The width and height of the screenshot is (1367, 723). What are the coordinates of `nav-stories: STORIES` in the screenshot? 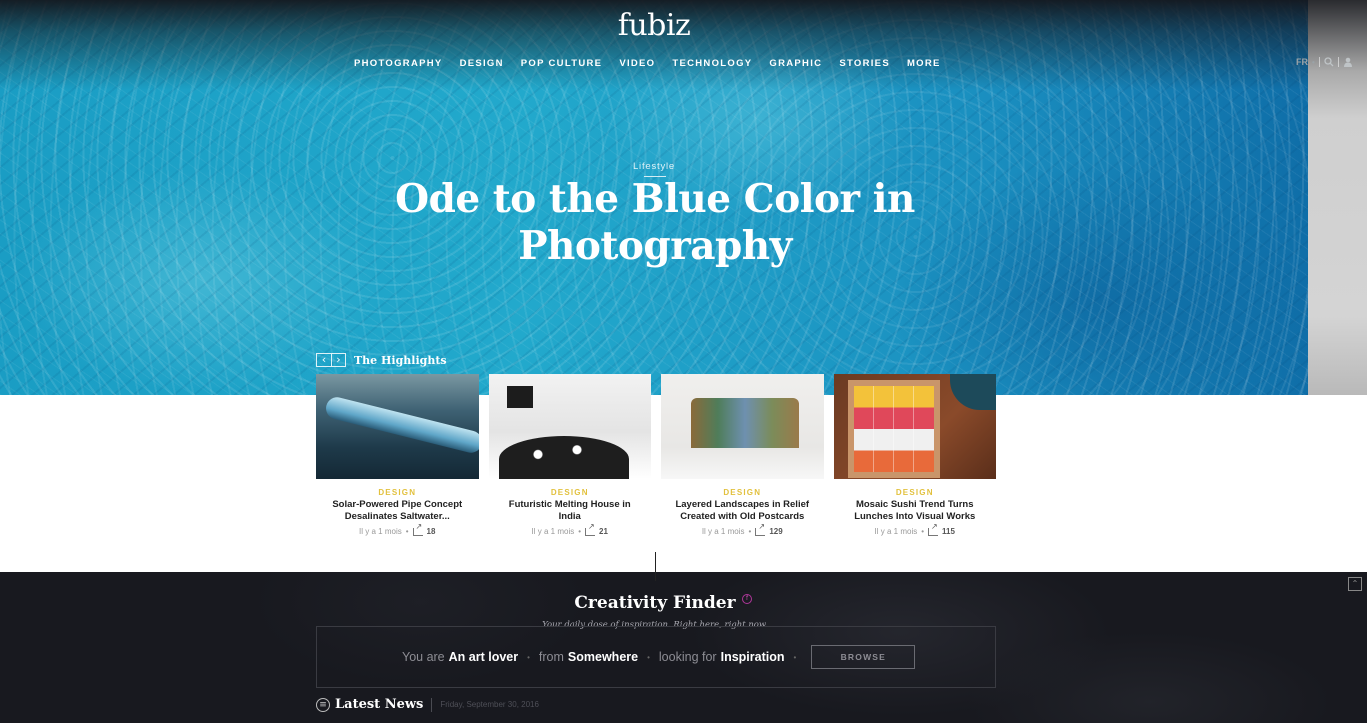 It's located at (864, 64).